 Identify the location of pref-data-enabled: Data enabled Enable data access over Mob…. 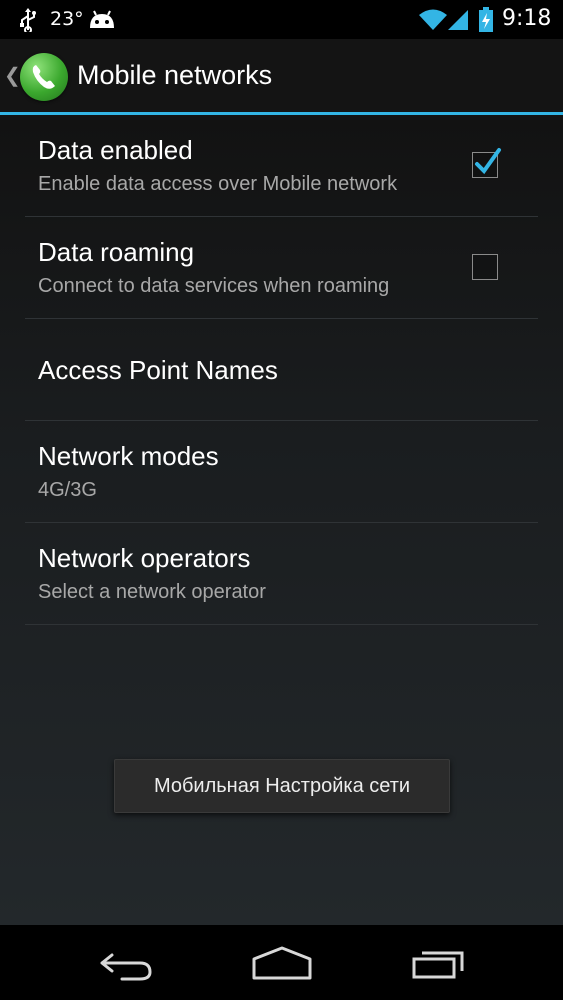
(281, 166).